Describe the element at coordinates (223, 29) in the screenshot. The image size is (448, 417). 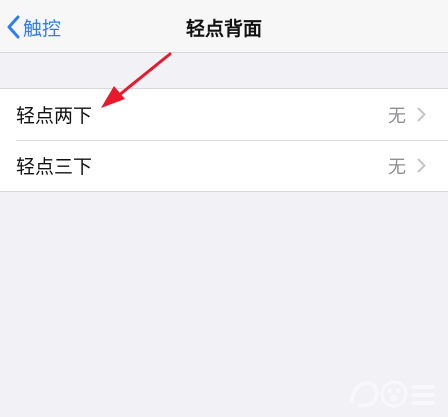
I see `page-title: 轻点背面` at that location.